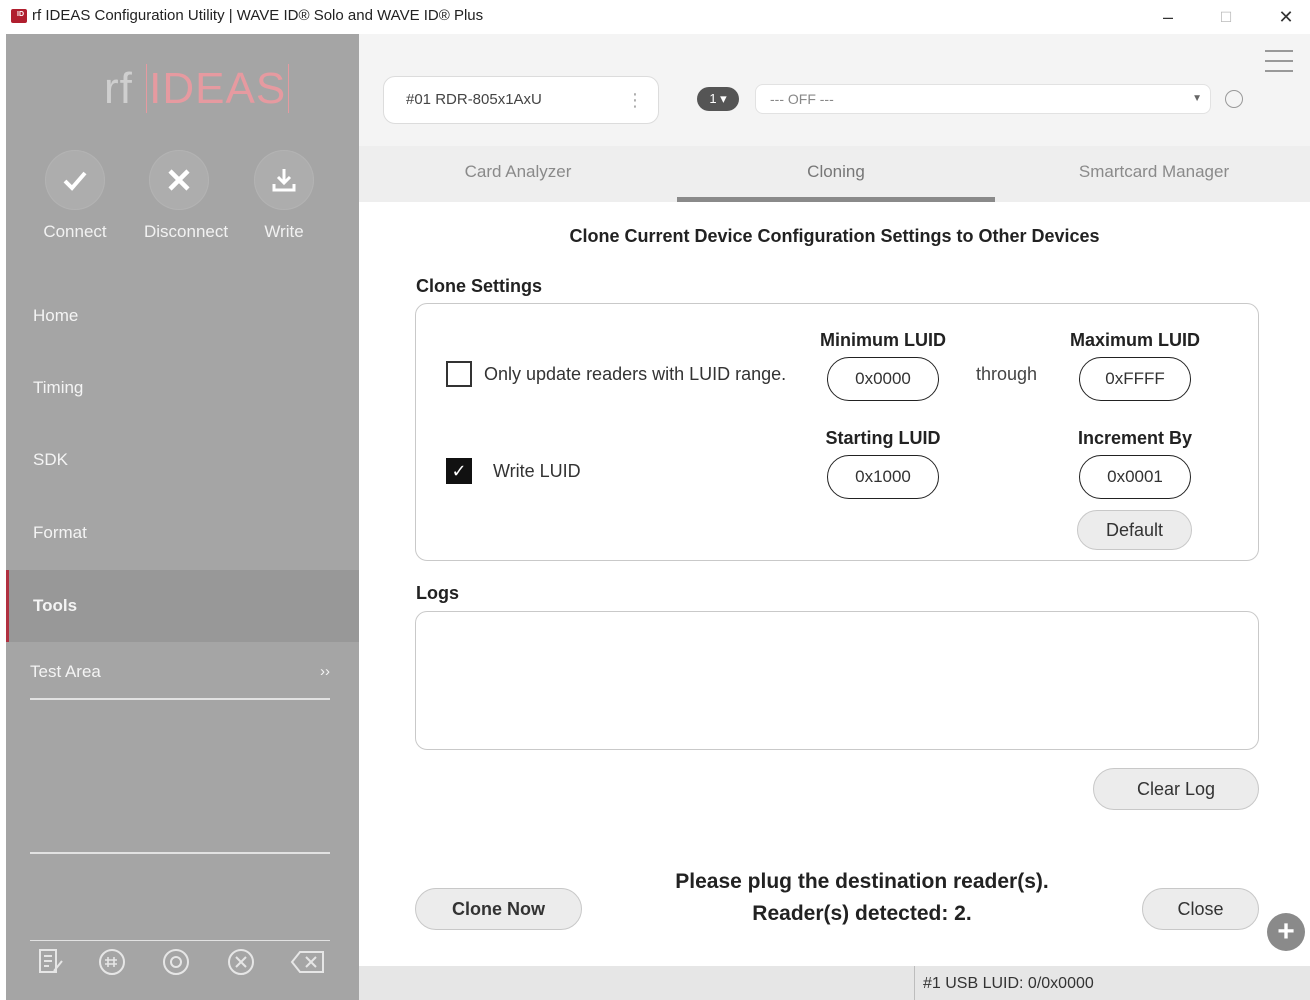 Image resolution: width=1310 pixels, height=1000 pixels. I want to click on nav-format: Format, so click(182, 533).